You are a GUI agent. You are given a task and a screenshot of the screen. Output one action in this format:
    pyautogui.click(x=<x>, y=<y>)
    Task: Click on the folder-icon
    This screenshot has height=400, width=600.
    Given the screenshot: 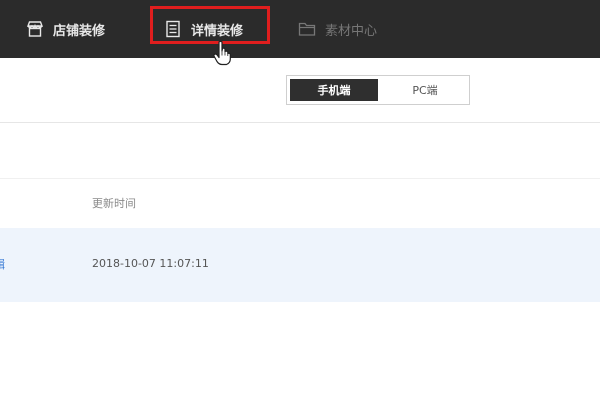 What is the action you would take?
    pyautogui.click(x=307, y=29)
    